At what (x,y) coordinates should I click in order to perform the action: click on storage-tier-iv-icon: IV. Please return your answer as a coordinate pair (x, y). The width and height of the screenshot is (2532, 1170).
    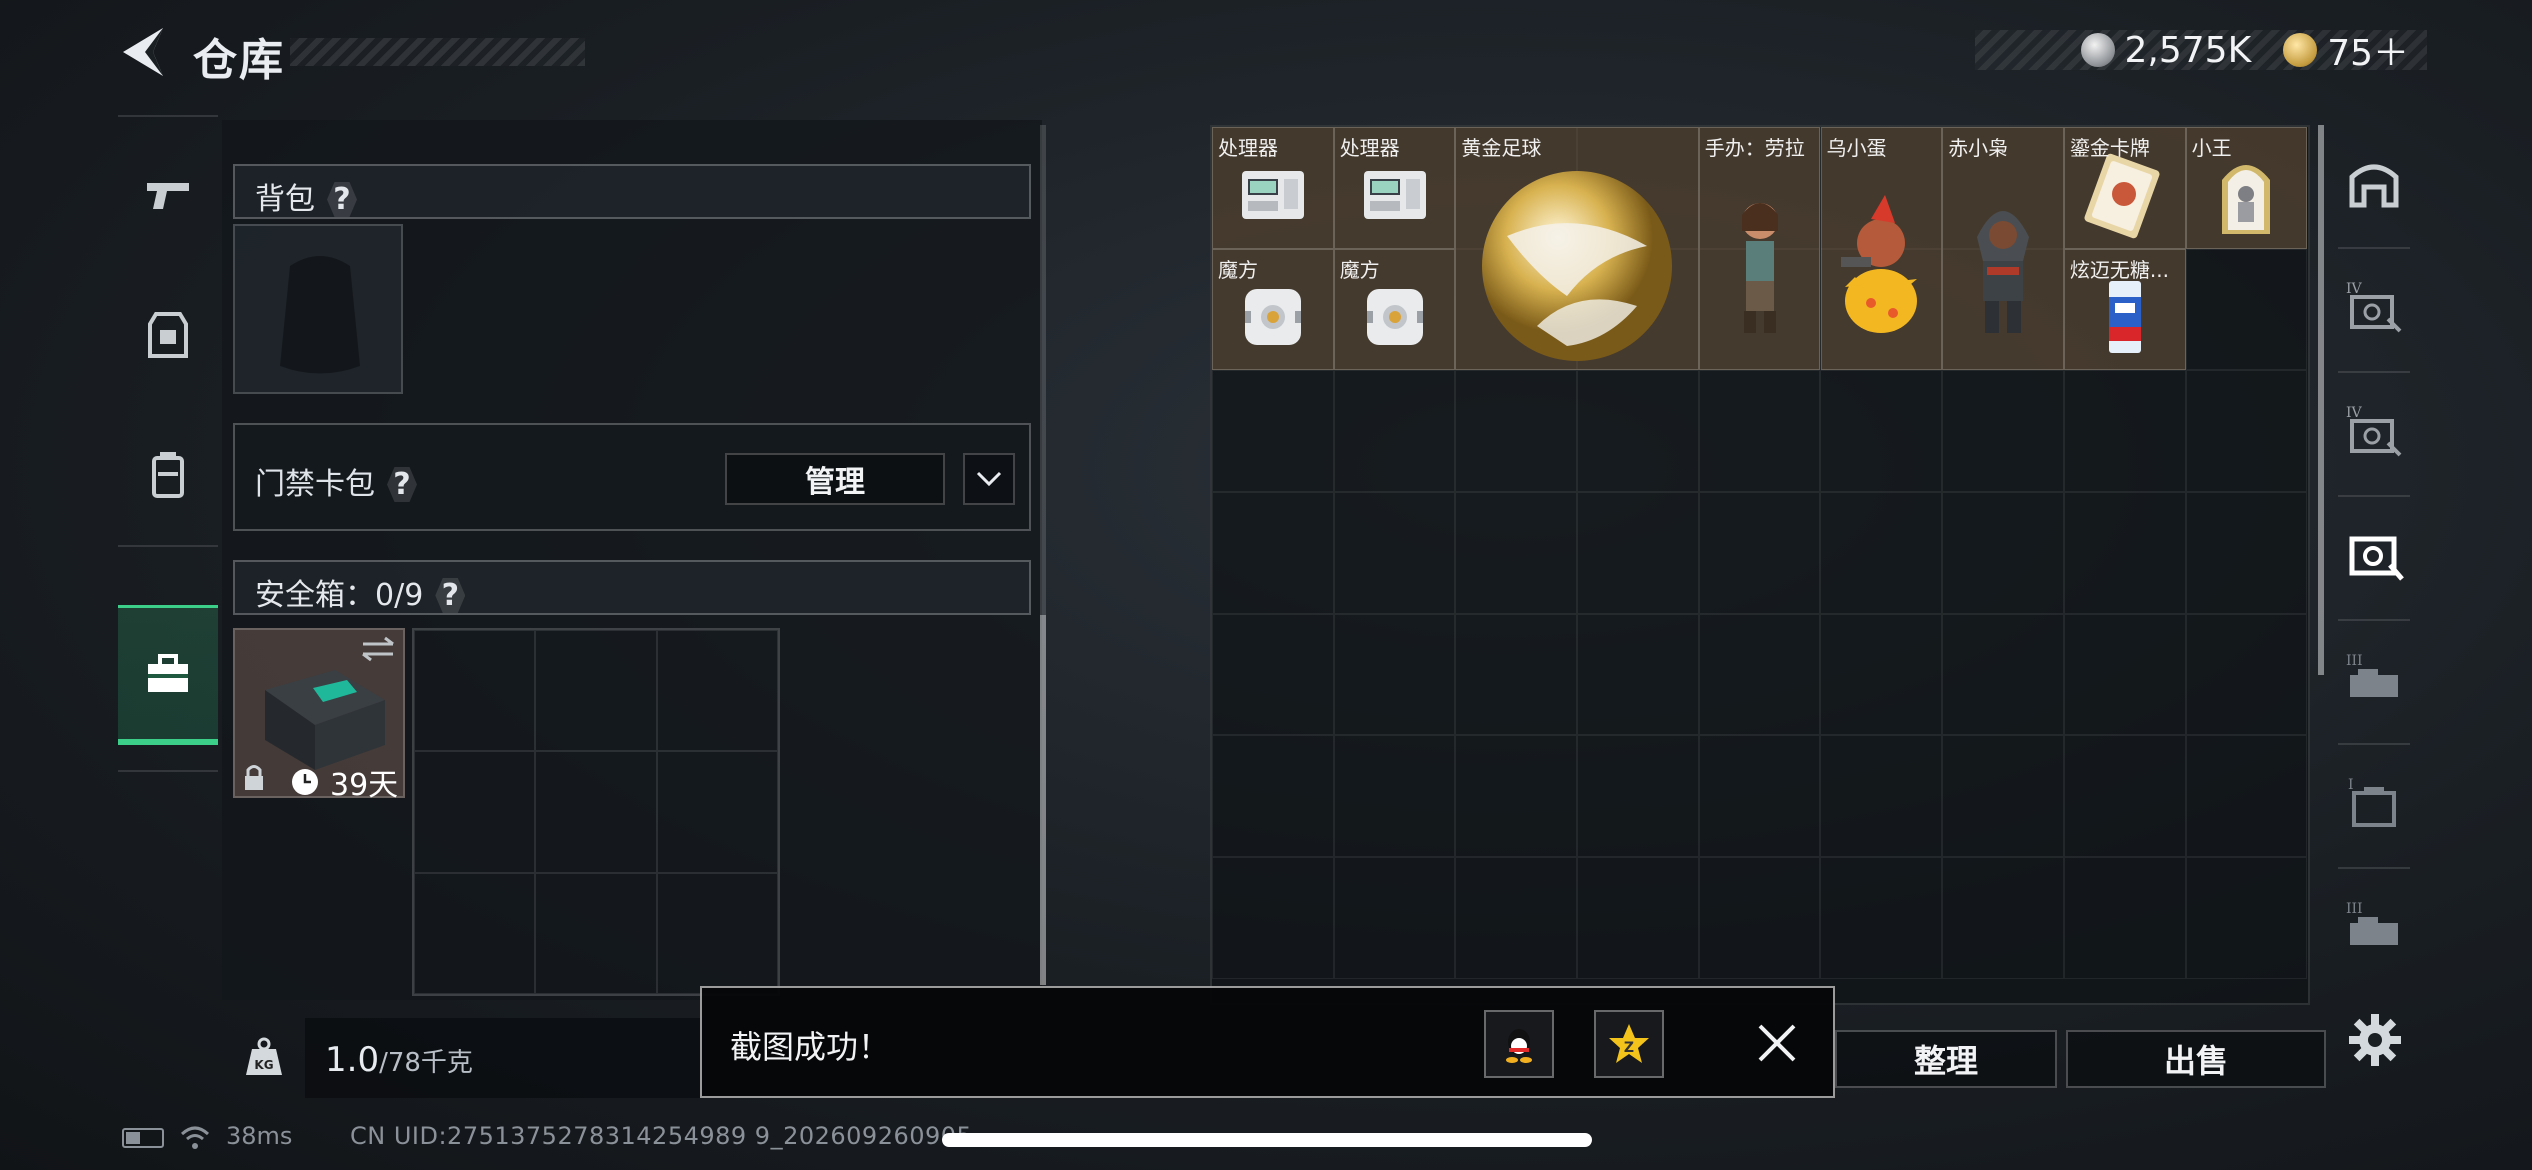
    Looking at the image, I should click on (2374, 309).